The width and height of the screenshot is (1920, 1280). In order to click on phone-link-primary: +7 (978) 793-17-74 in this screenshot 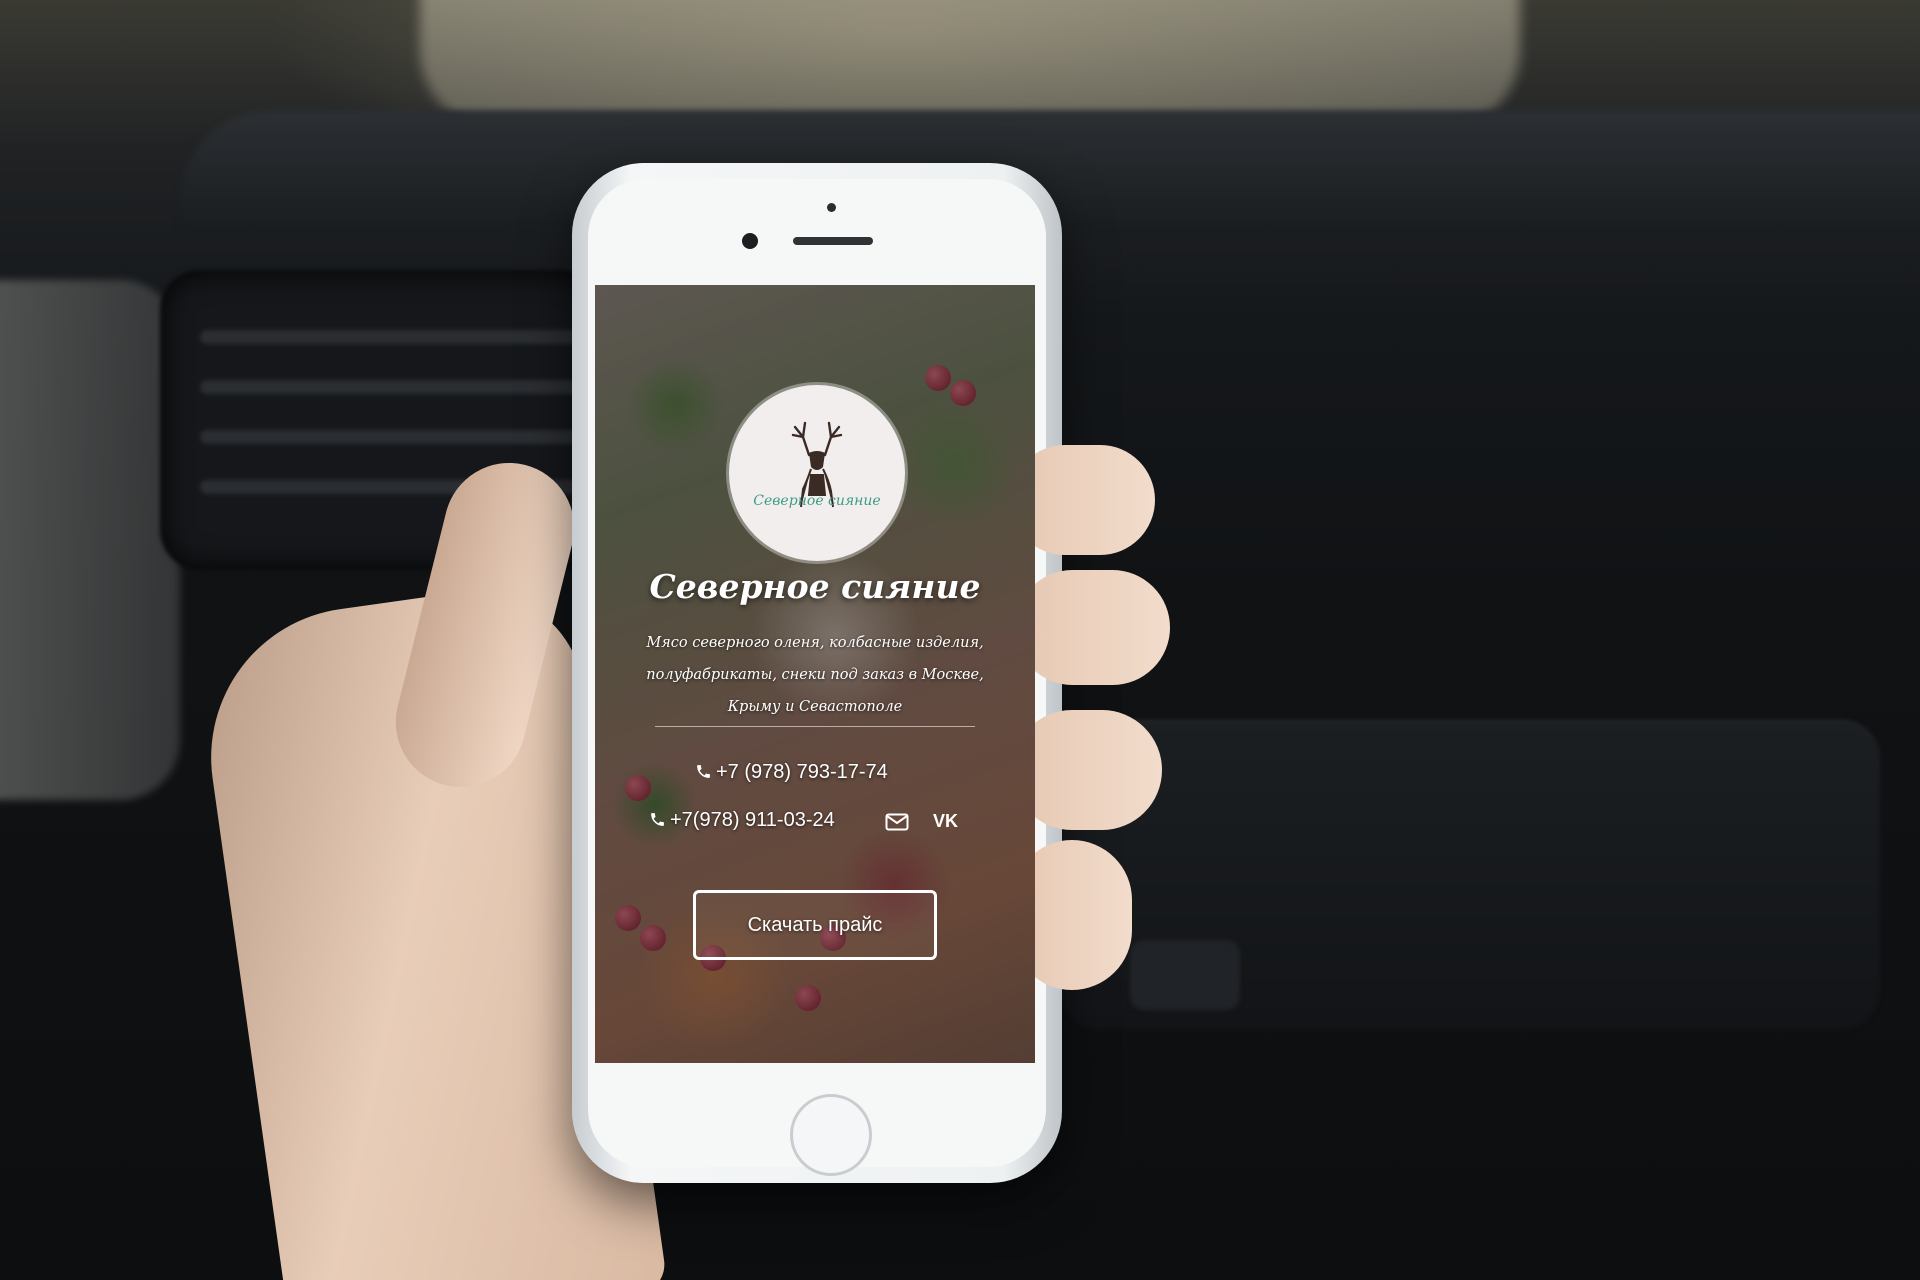, I will do `click(791, 772)`.